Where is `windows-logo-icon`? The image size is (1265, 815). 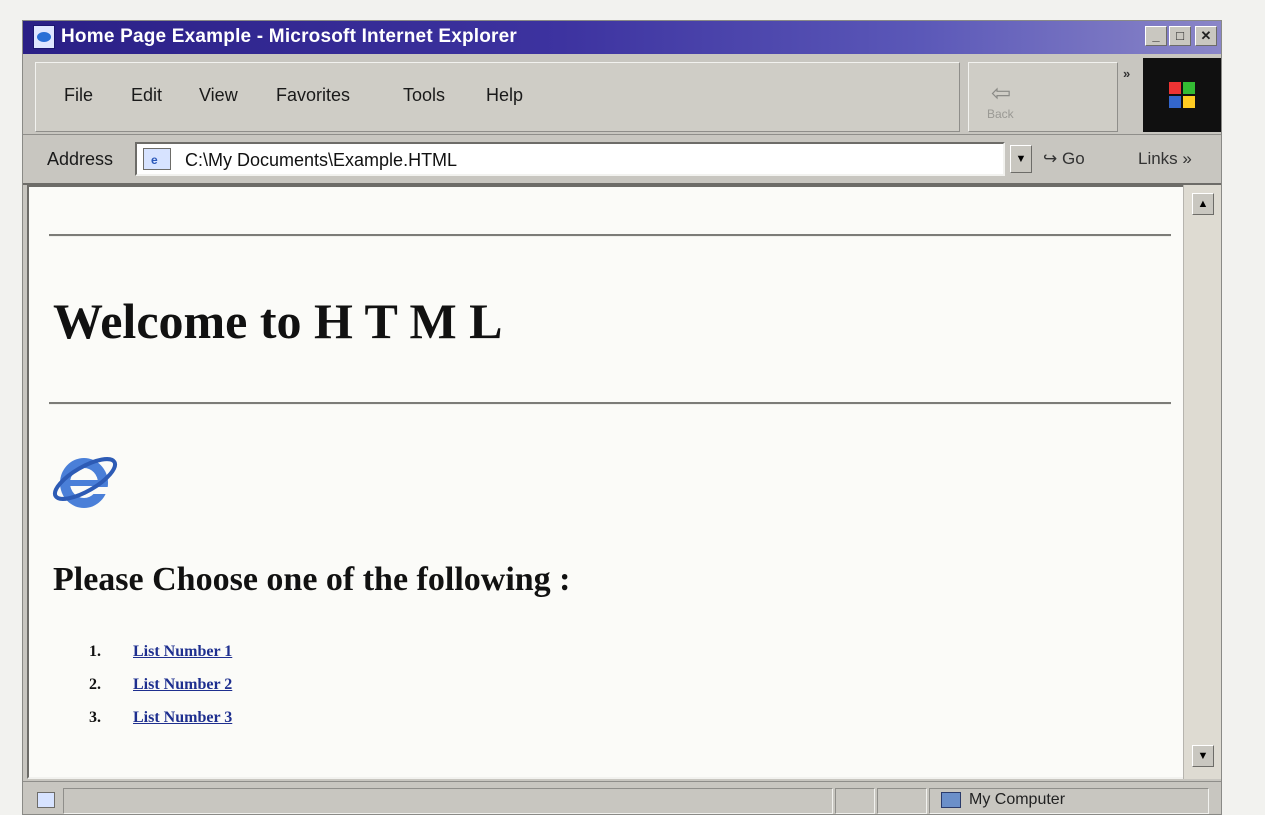 windows-logo-icon is located at coordinates (1182, 95).